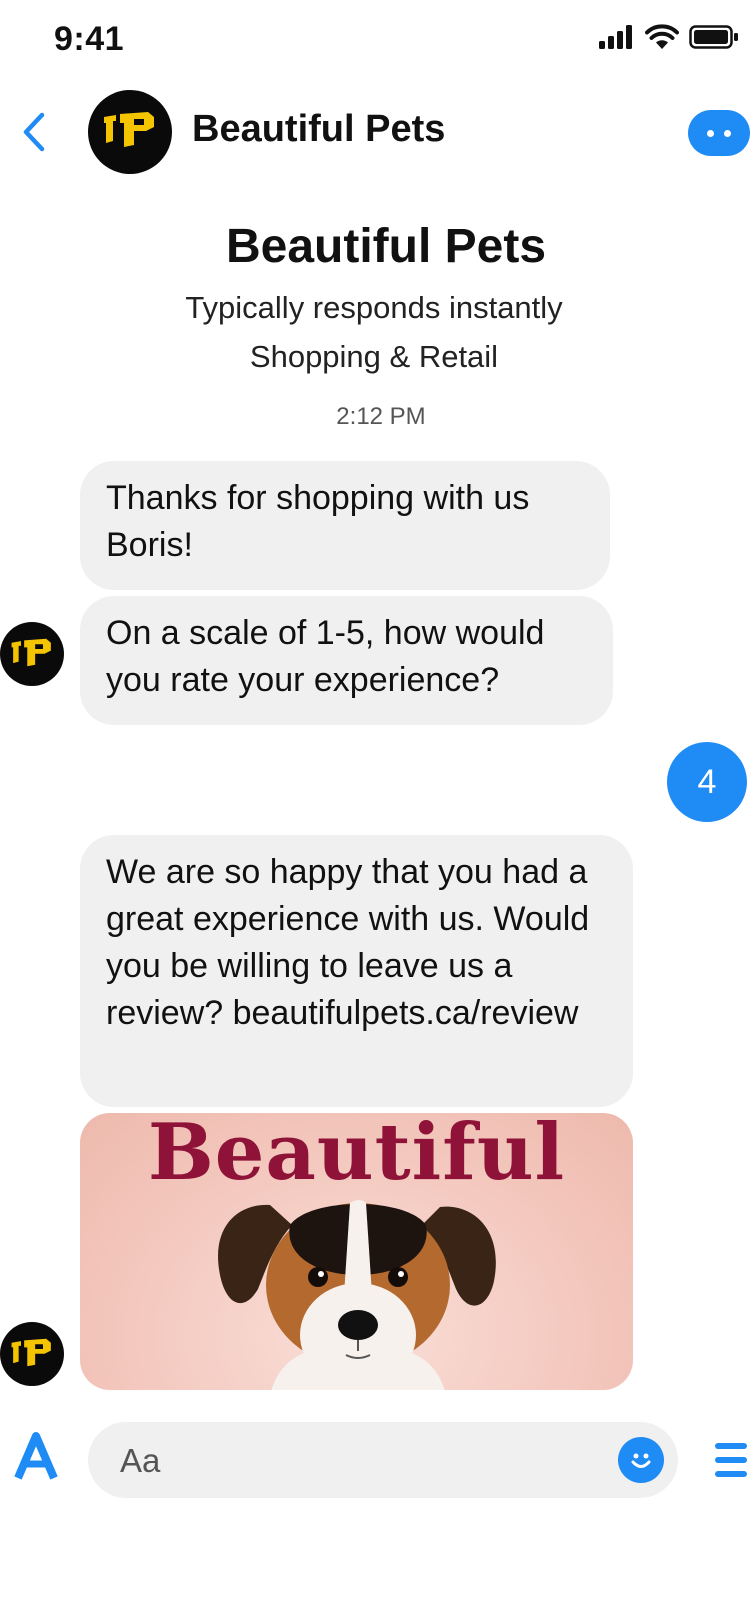 This screenshot has width=753, height=1624. I want to click on emoji-button, so click(641, 1460).